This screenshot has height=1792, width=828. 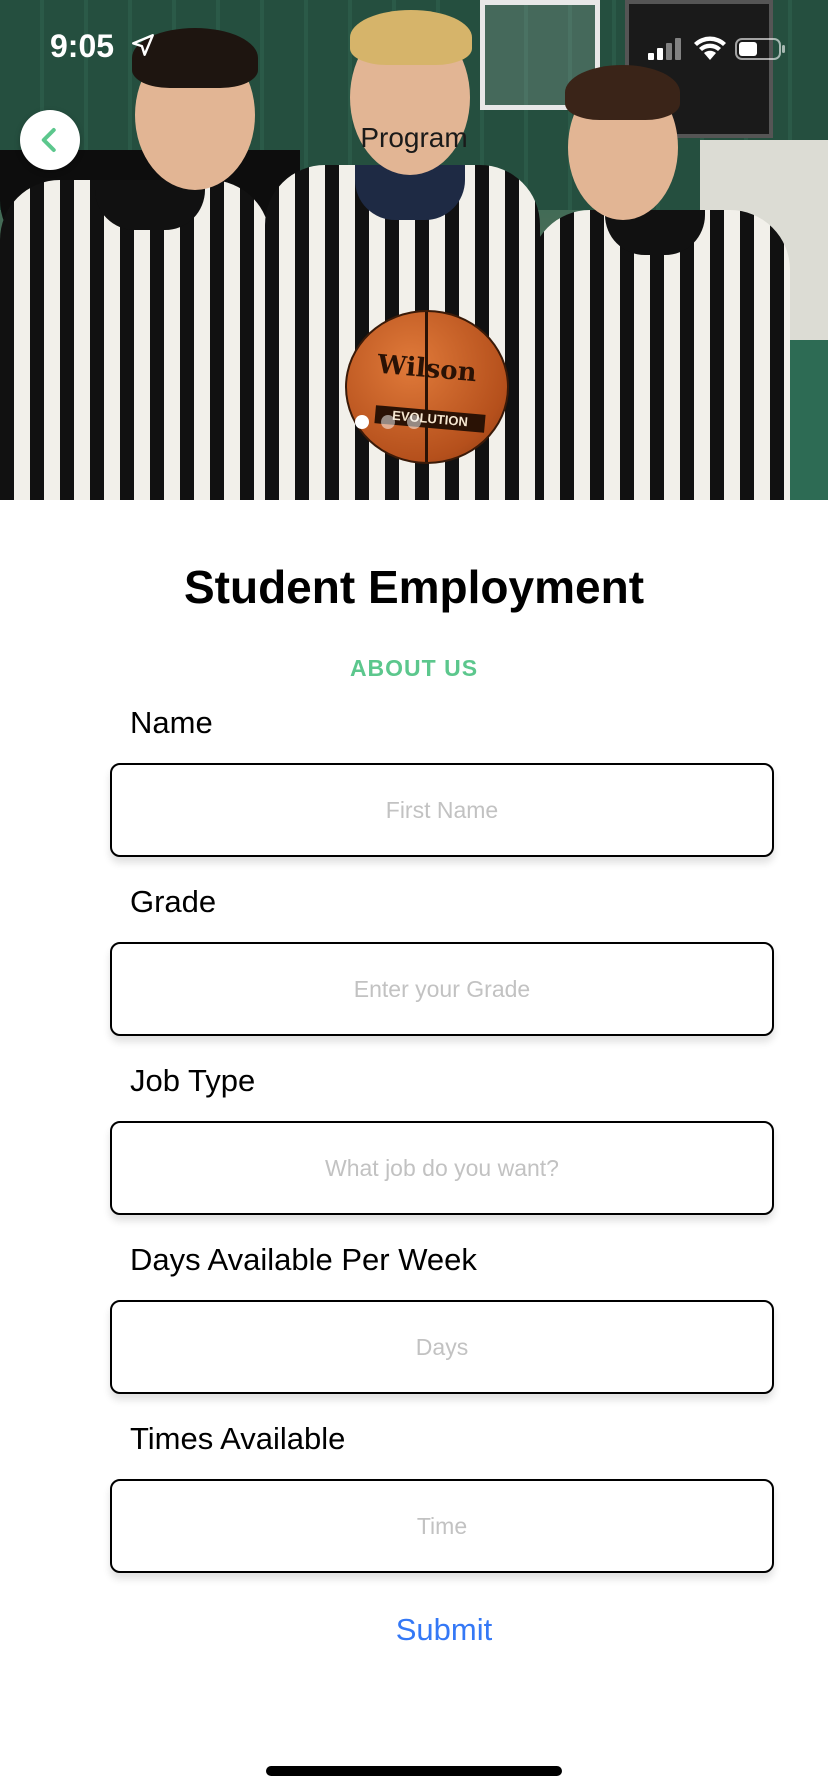 I want to click on battery-icon, so click(x=760, y=49).